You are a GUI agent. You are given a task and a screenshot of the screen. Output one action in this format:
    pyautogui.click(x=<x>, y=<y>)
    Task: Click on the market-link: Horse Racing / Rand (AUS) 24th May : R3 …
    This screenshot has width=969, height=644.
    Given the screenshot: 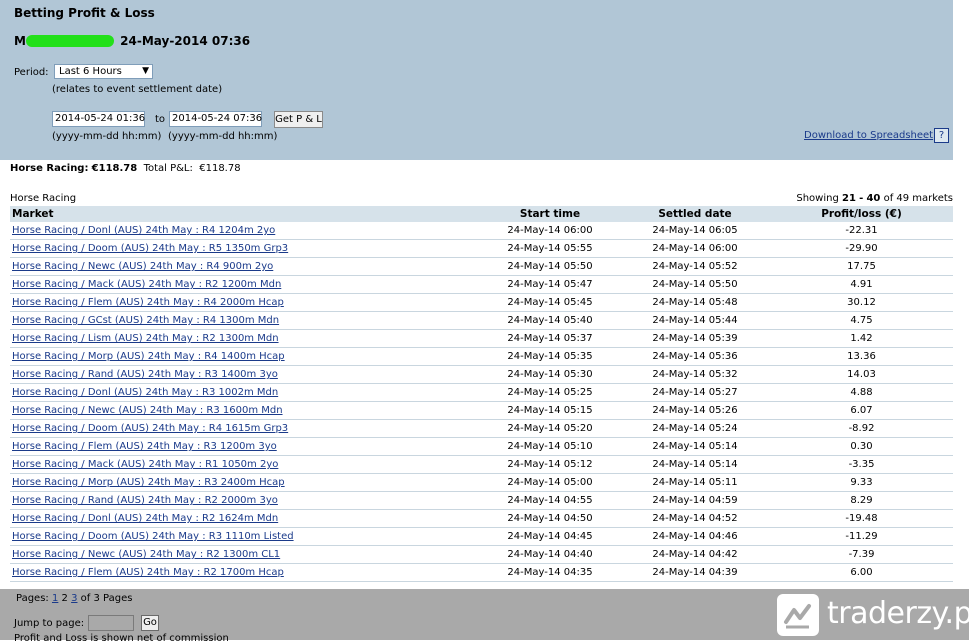 What is the action you would take?
    pyautogui.click(x=145, y=374)
    